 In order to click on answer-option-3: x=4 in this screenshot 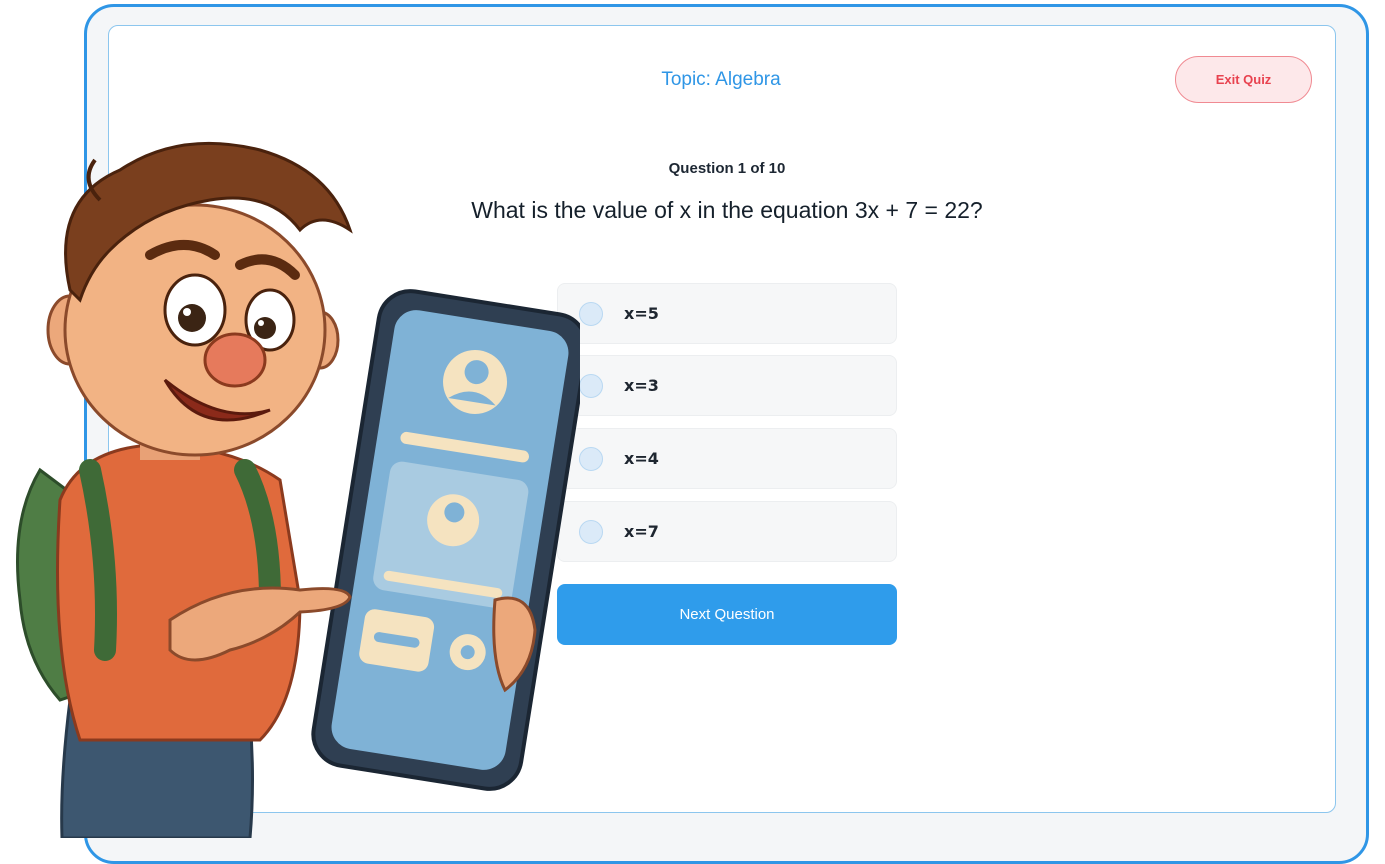, I will do `click(727, 458)`.